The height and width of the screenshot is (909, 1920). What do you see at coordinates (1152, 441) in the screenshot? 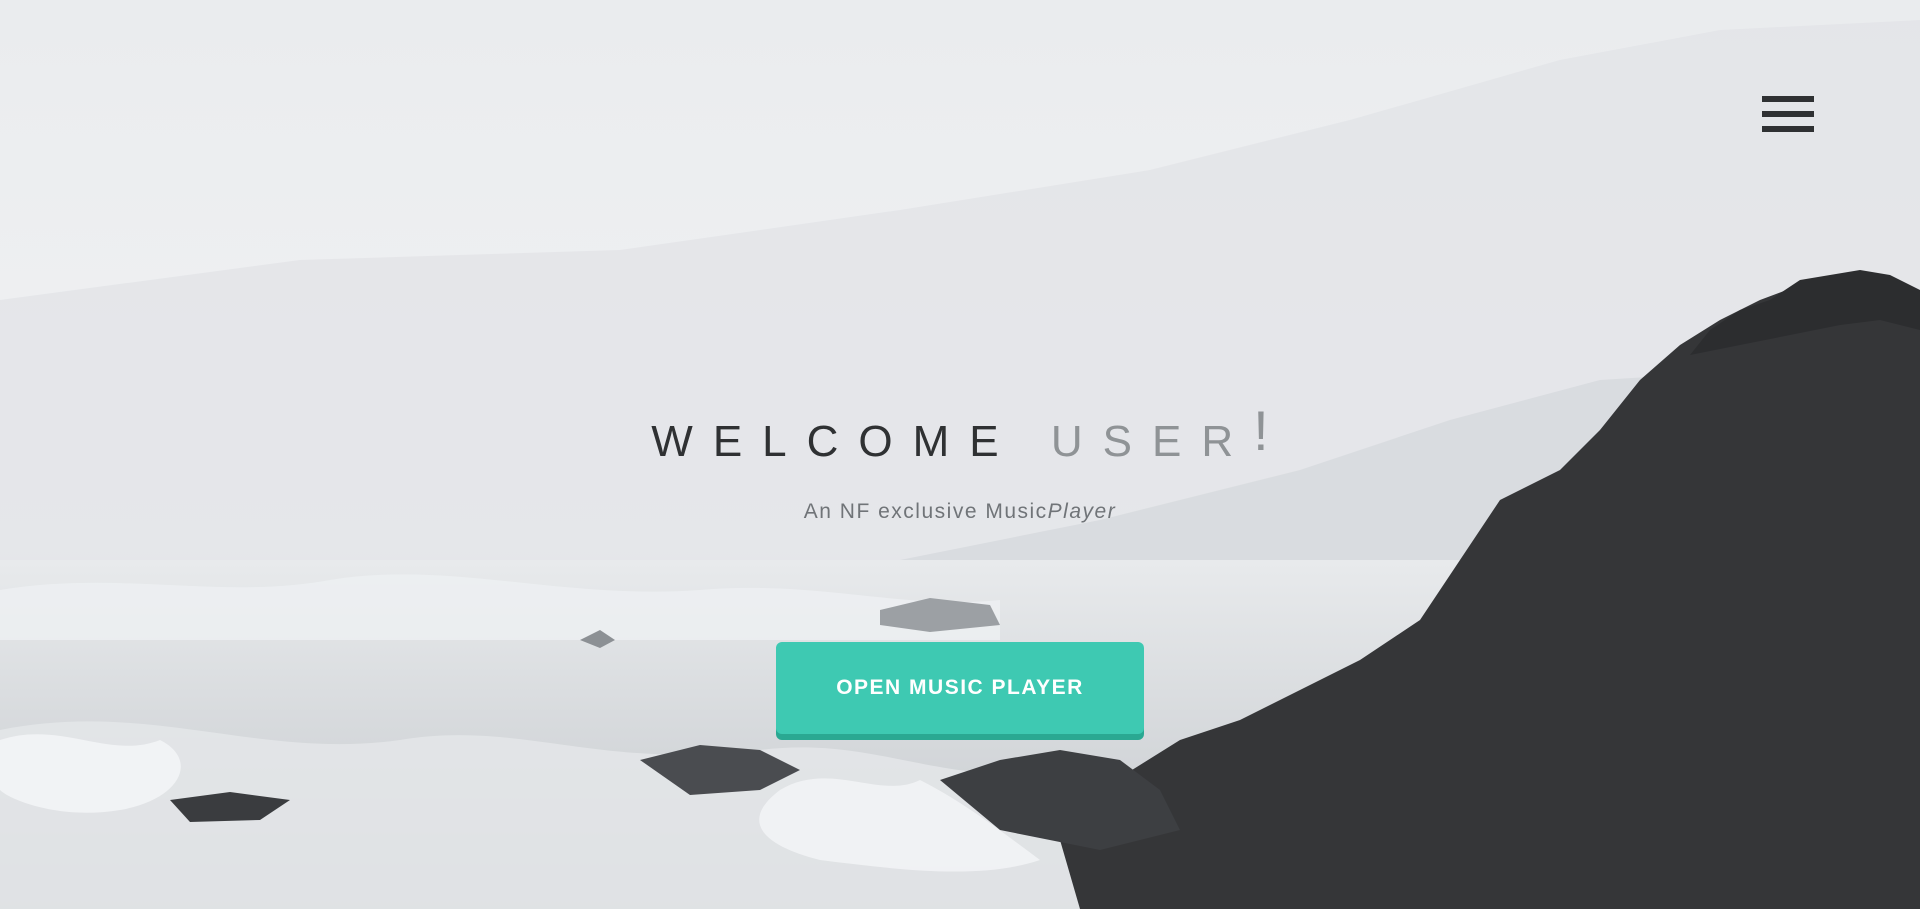
I see `user-word: USER` at bounding box center [1152, 441].